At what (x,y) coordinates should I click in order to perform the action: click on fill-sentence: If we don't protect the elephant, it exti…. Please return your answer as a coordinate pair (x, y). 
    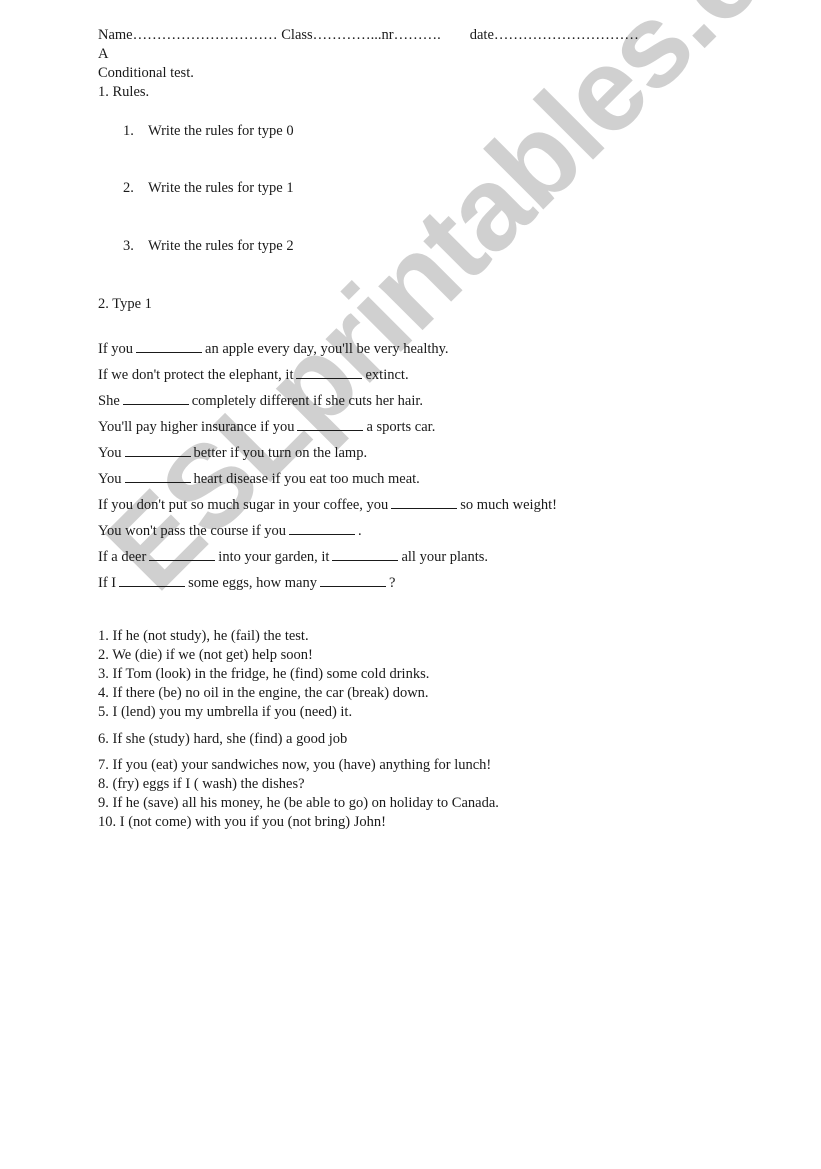
    Looking at the image, I should click on (253, 375).